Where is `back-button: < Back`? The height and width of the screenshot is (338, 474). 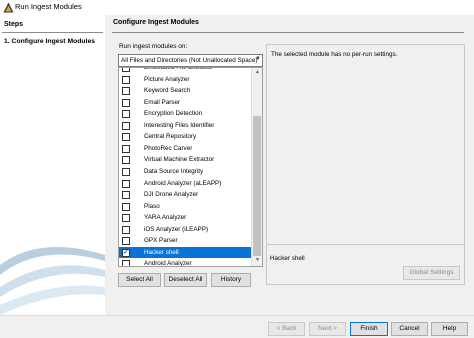 back-button: < Back is located at coordinates (286, 329).